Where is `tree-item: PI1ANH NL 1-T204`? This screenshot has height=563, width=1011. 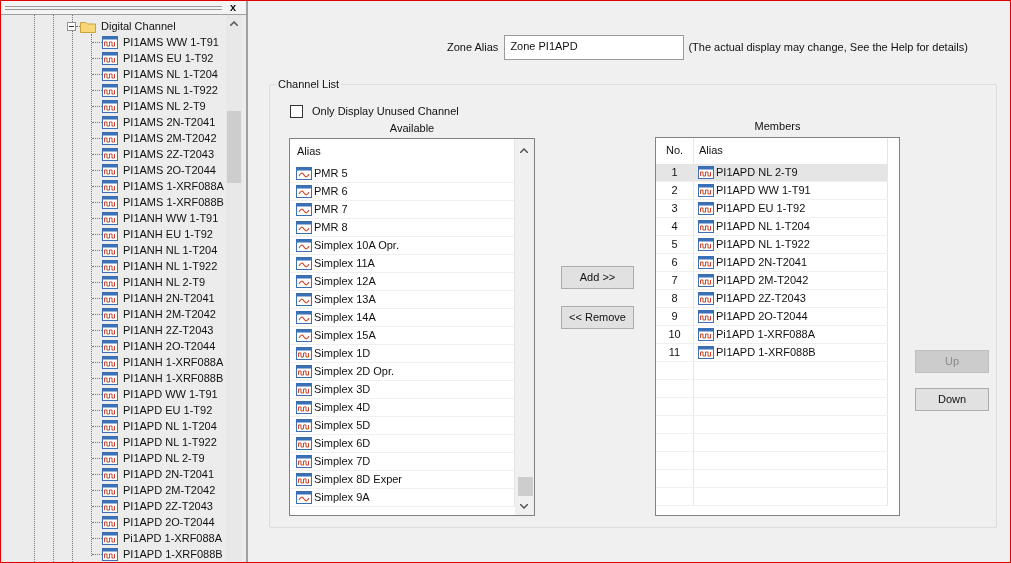
tree-item: PI1ANH NL 1-T204 is located at coordinates (170, 250).